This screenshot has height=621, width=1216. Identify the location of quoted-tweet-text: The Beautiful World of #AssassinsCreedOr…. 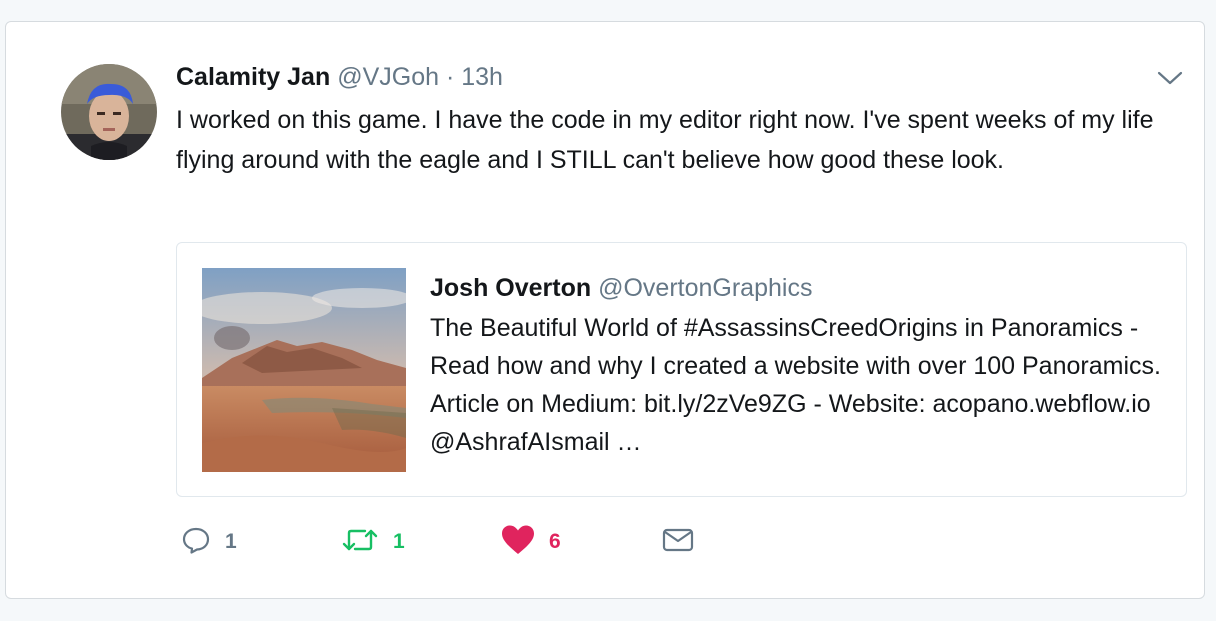
(795, 385).